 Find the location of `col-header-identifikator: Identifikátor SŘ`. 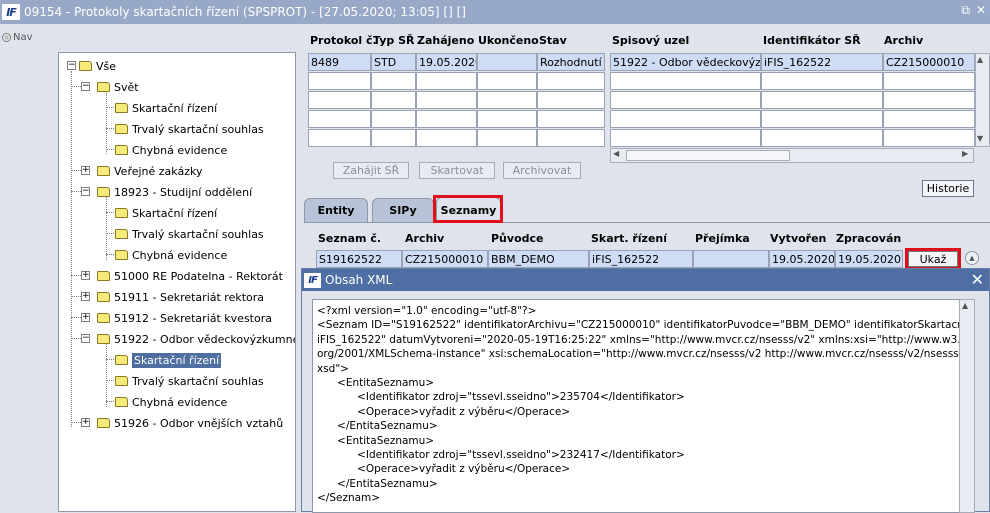

col-header-identifikator: Identifikátor SŘ is located at coordinates (812, 40).